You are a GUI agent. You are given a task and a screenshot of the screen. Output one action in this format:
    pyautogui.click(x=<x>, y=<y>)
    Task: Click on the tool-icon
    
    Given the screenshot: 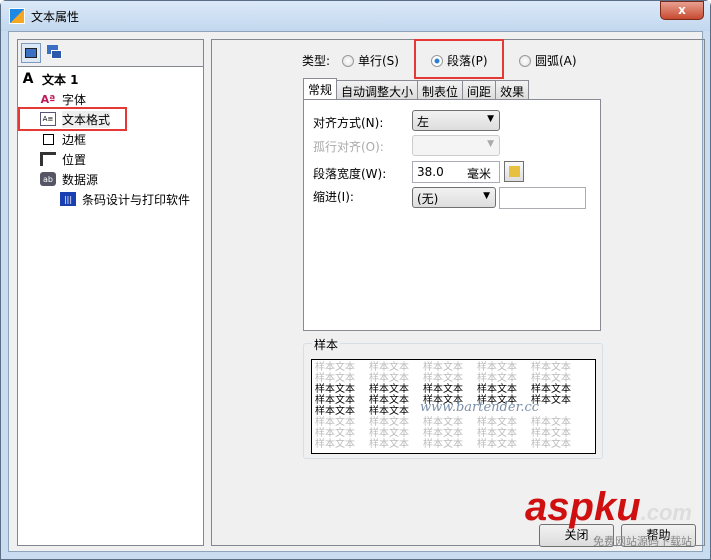 What is the action you would take?
    pyautogui.click(x=514, y=171)
    